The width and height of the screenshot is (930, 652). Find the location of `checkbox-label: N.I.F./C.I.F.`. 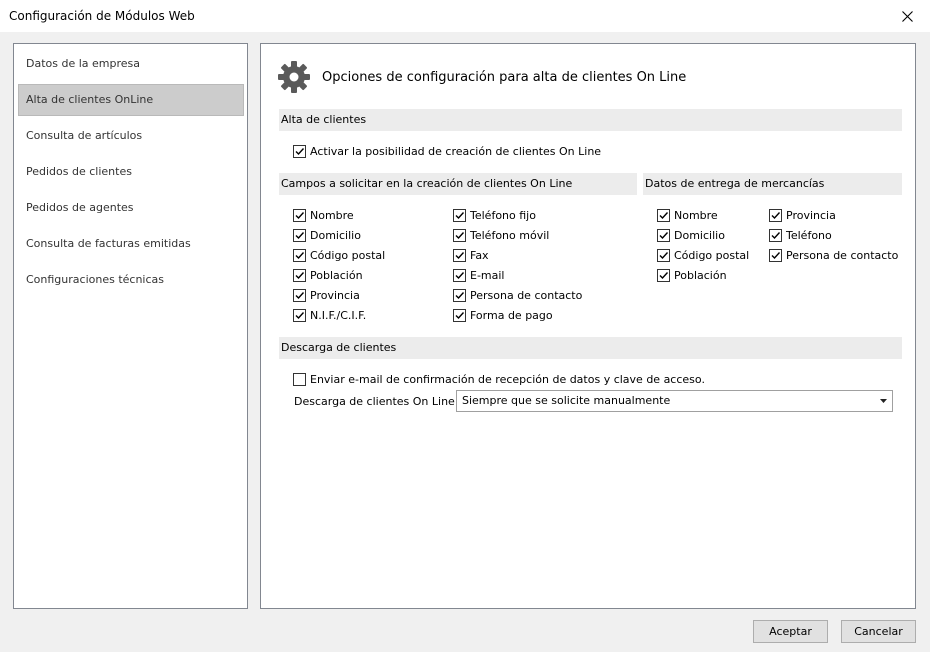

checkbox-label: N.I.F./C.I.F. is located at coordinates (338, 315).